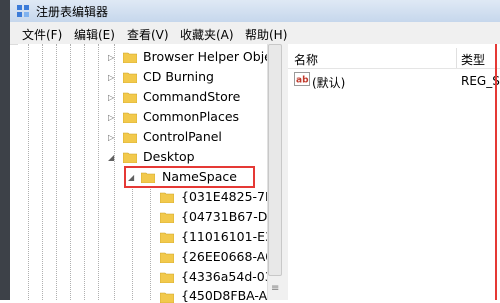  What do you see at coordinates (111, 157) in the screenshot?
I see `collapse-arrow-icon: ◢` at bounding box center [111, 157].